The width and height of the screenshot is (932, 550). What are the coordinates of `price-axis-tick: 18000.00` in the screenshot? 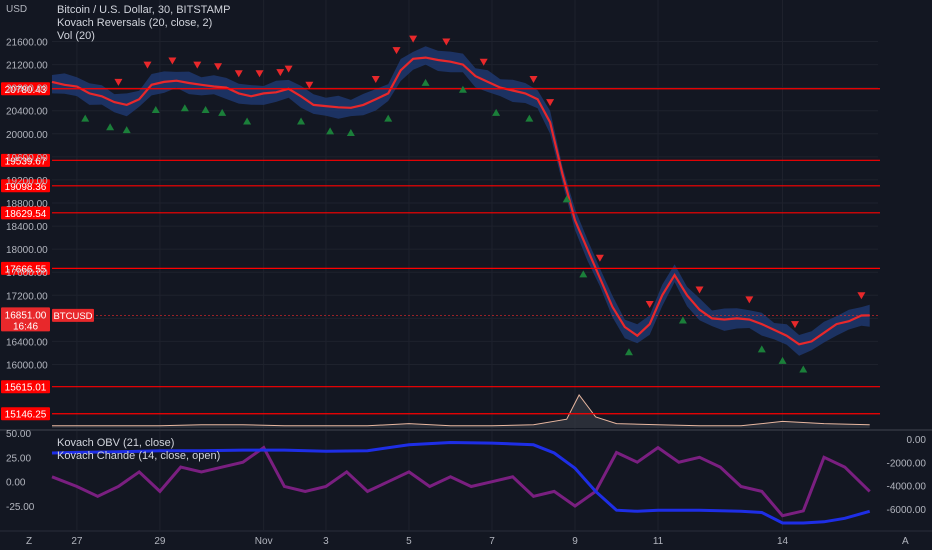 It's located at (27, 250).